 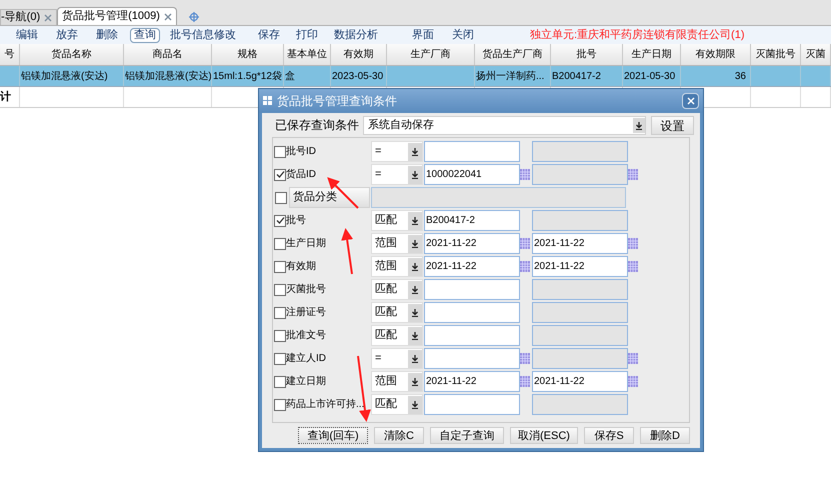 What do you see at coordinates (117, 16) in the screenshot?
I see `tab: 货品批号管理(1009)` at bounding box center [117, 16].